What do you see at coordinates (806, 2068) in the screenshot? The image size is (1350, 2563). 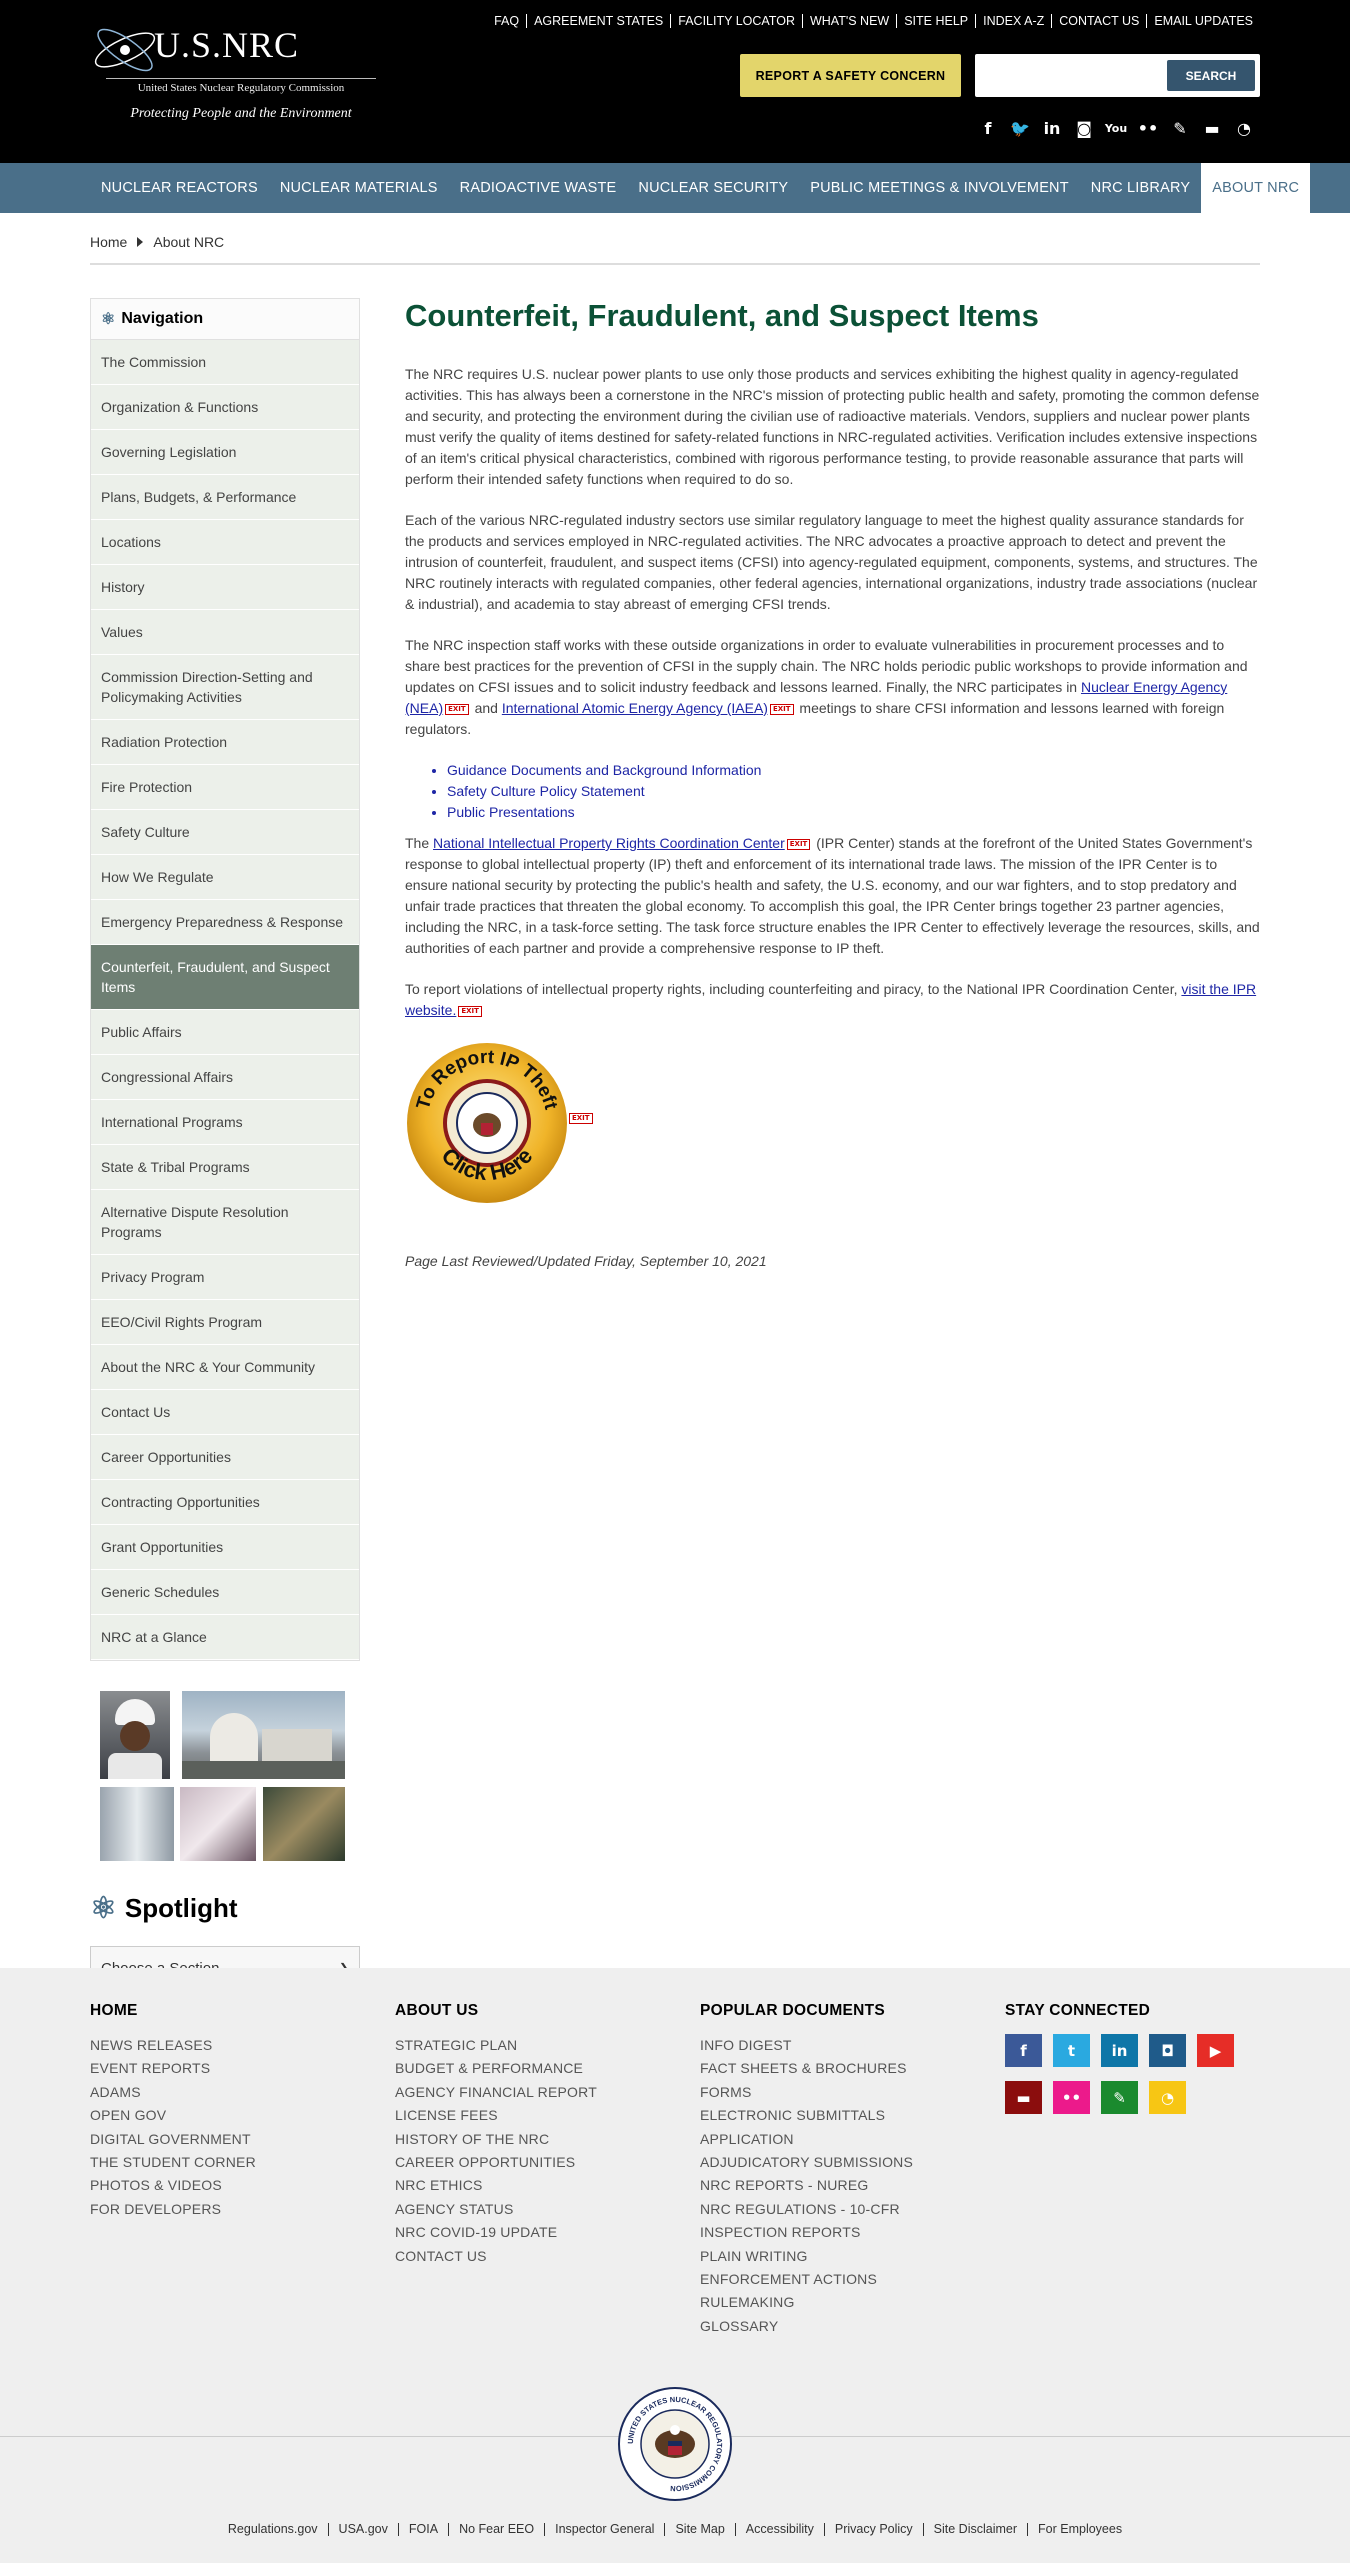 I see `footer-link: FACT SHEETS & BROCHURES` at bounding box center [806, 2068].